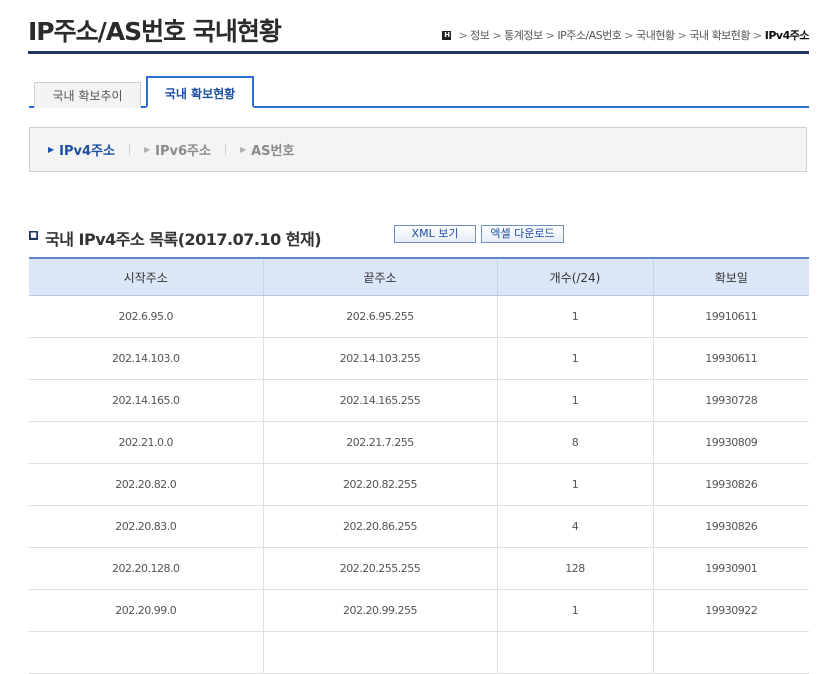 The image size is (839, 674). I want to click on table-row: 202.14.165.0 202.14.165.255 1 19930728, so click(419, 400).